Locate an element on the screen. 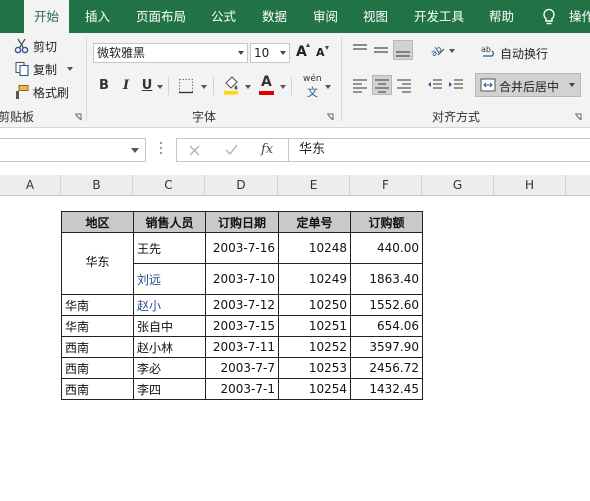 The width and height of the screenshot is (590, 501). copy-button: 复制 is located at coordinates (45, 69).